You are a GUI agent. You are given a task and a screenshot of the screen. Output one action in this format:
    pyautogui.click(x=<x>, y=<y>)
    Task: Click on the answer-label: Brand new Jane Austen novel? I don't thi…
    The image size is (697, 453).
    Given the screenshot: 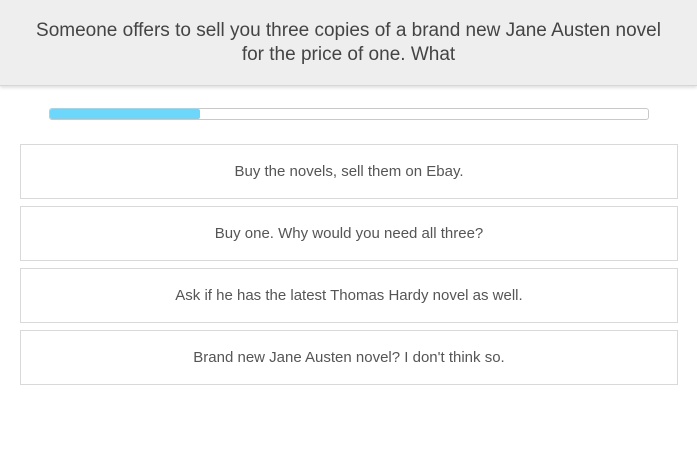 What is the action you would take?
    pyautogui.click(x=349, y=357)
    